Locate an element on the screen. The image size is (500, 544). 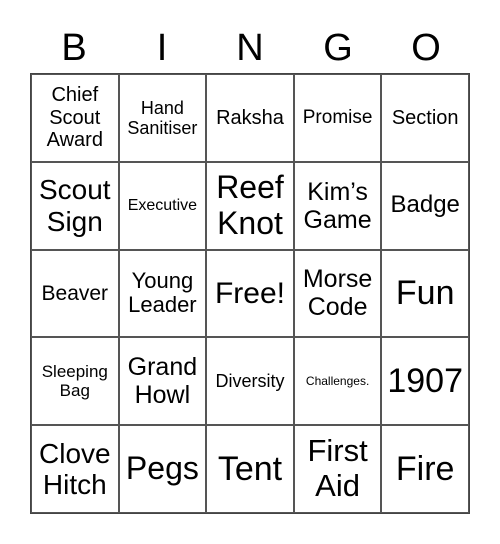
bingo-cell: Tent is located at coordinates (250, 469).